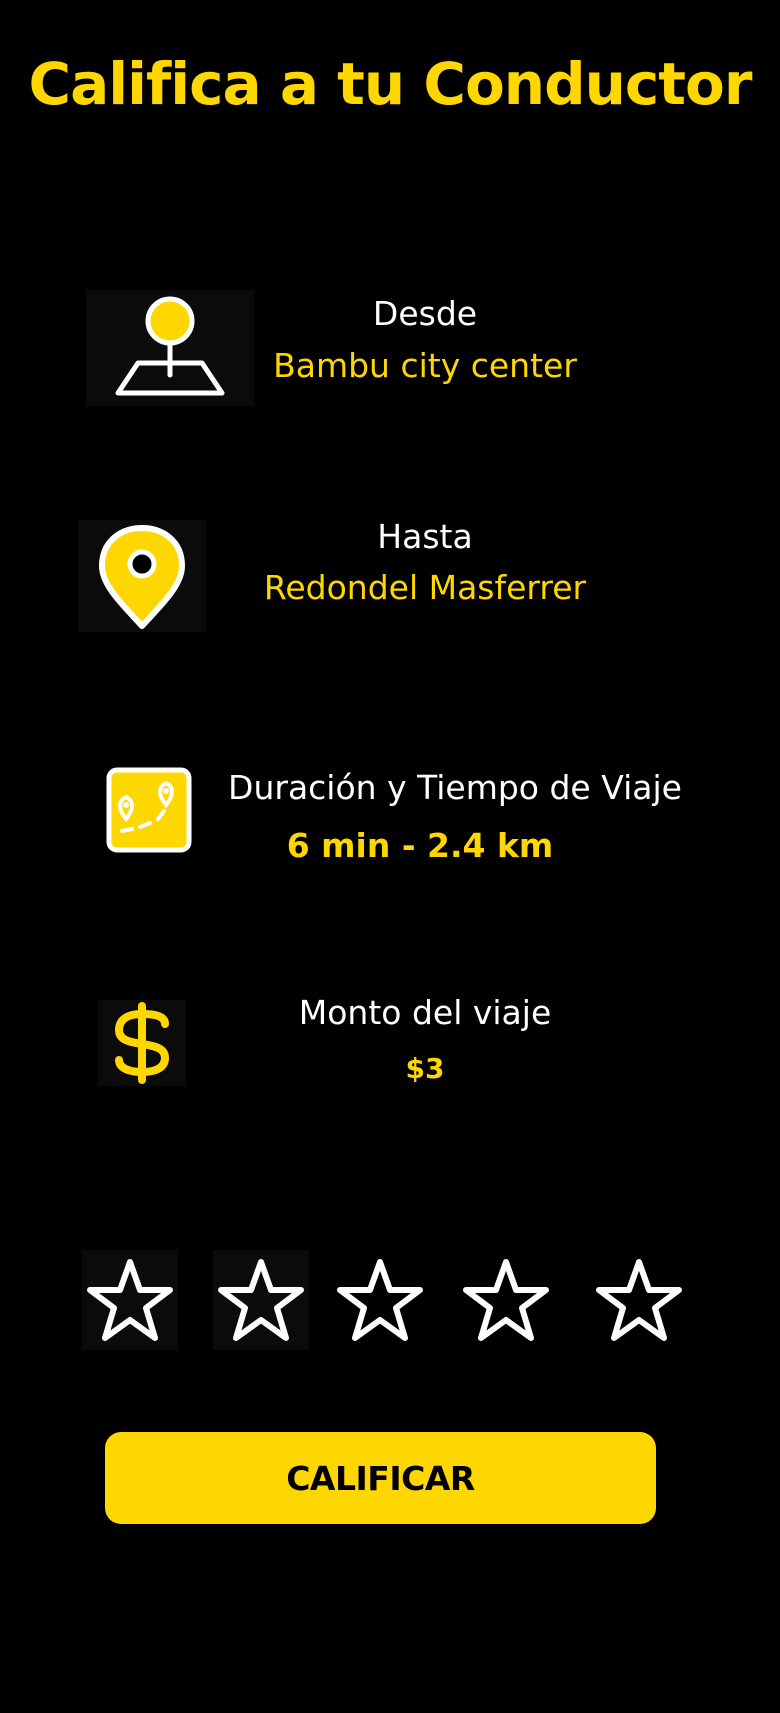 This screenshot has height=1713, width=780. I want to click on to-label: Hasta, so click(425, 536).